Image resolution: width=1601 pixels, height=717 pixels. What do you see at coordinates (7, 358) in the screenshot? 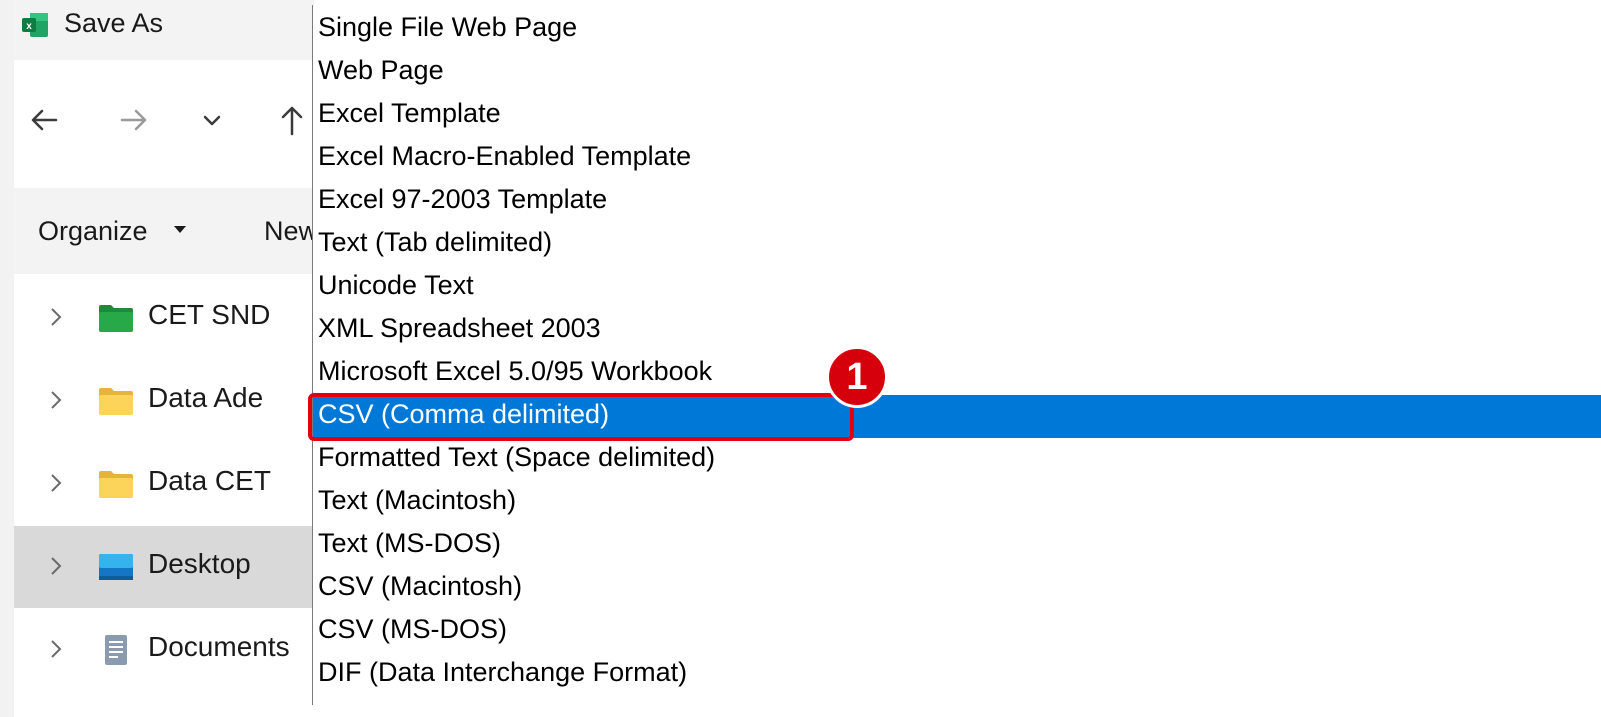
I see `window-left-edge` at bounding box center [7, 358].